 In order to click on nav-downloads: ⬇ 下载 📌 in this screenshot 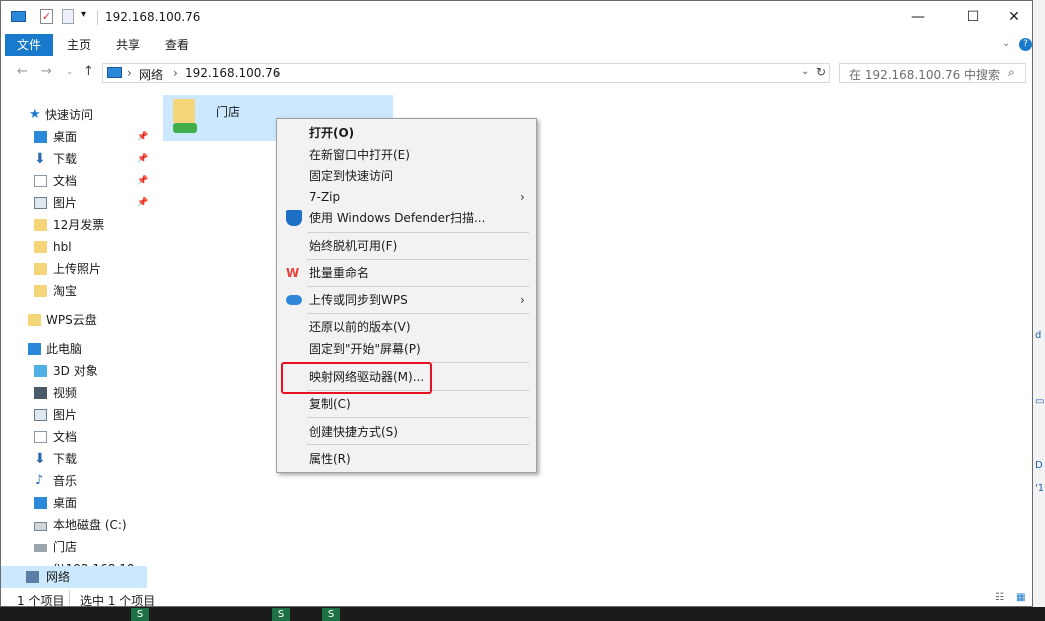, I will do `click(74, 159)`.